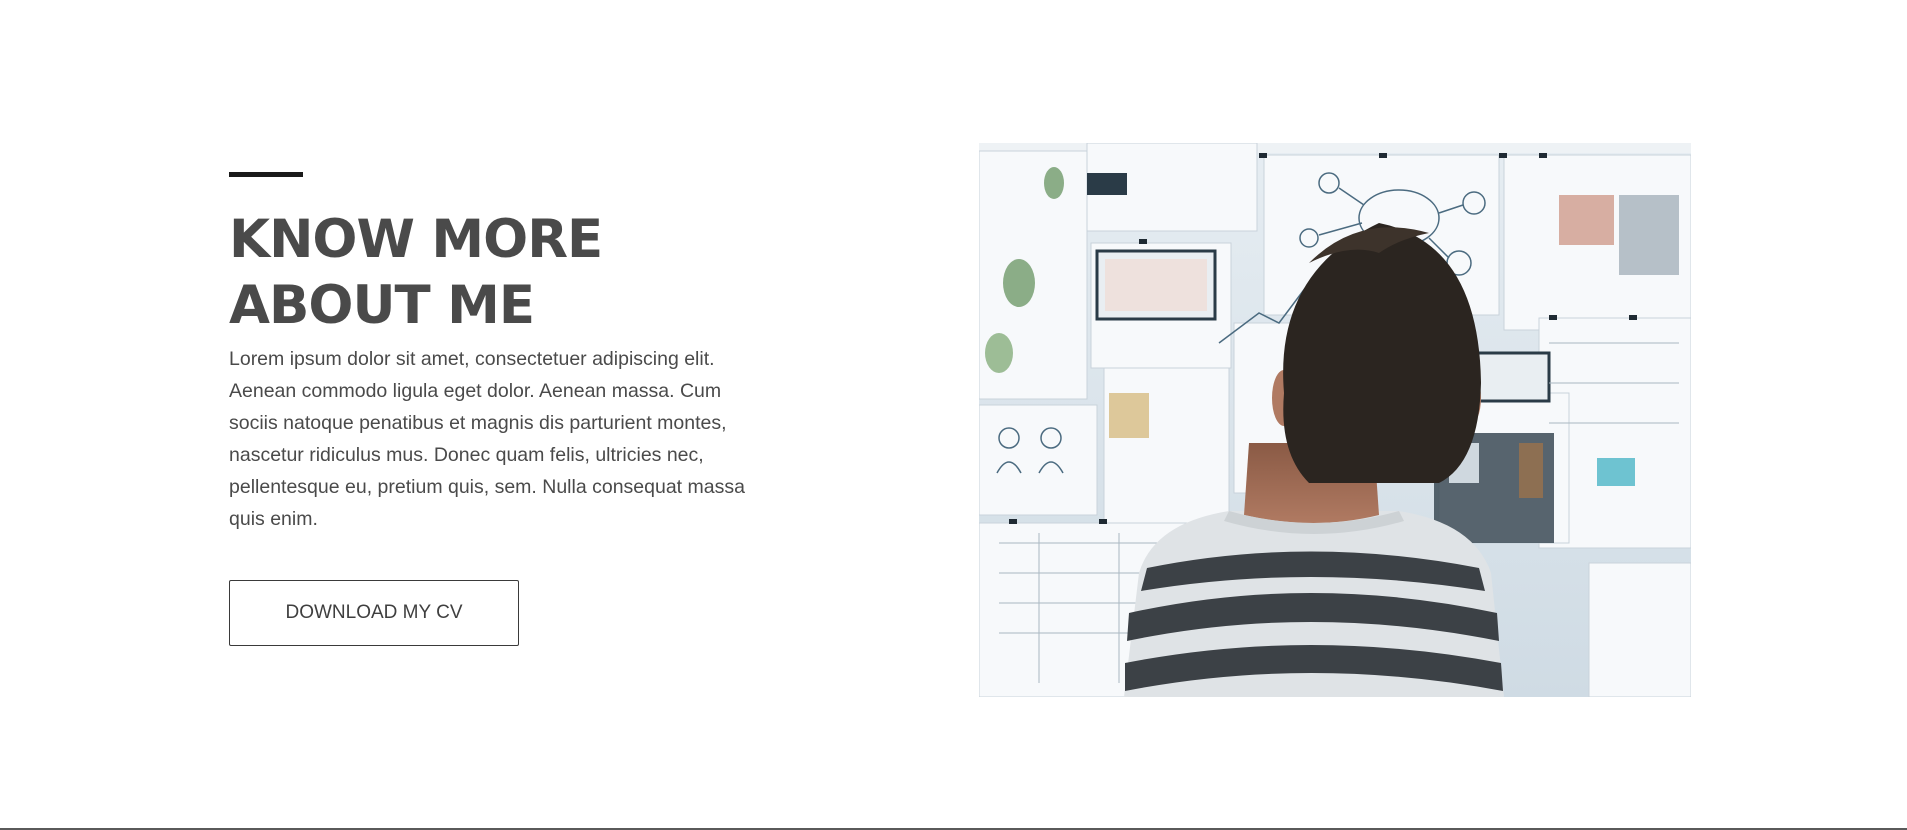 The image size is (1907, 830). Describe the element at coordinates (416, 239) in the screenshot. I see `heading-line-1: KNOW MORE` at that location.